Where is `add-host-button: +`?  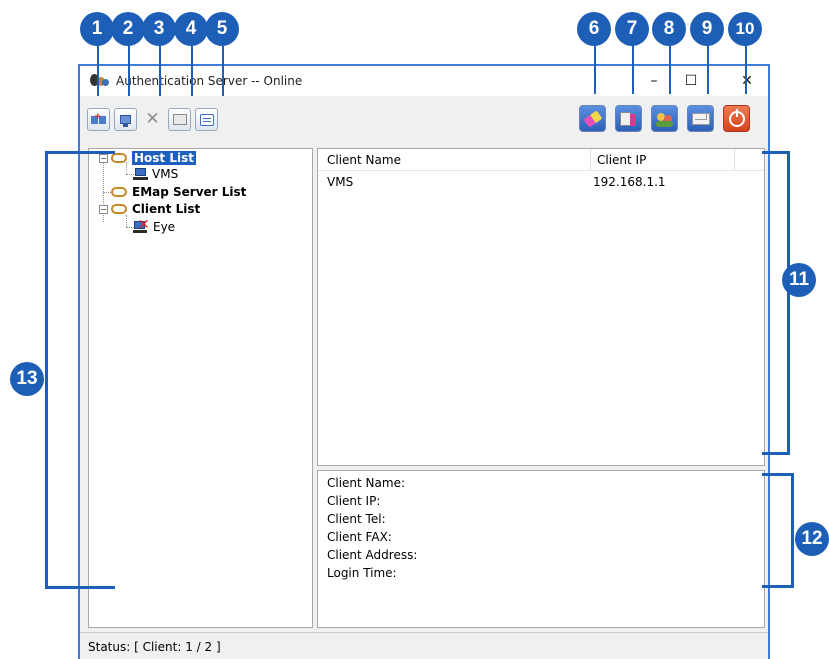
add-host-button: + is located at coordinates (98, 119).